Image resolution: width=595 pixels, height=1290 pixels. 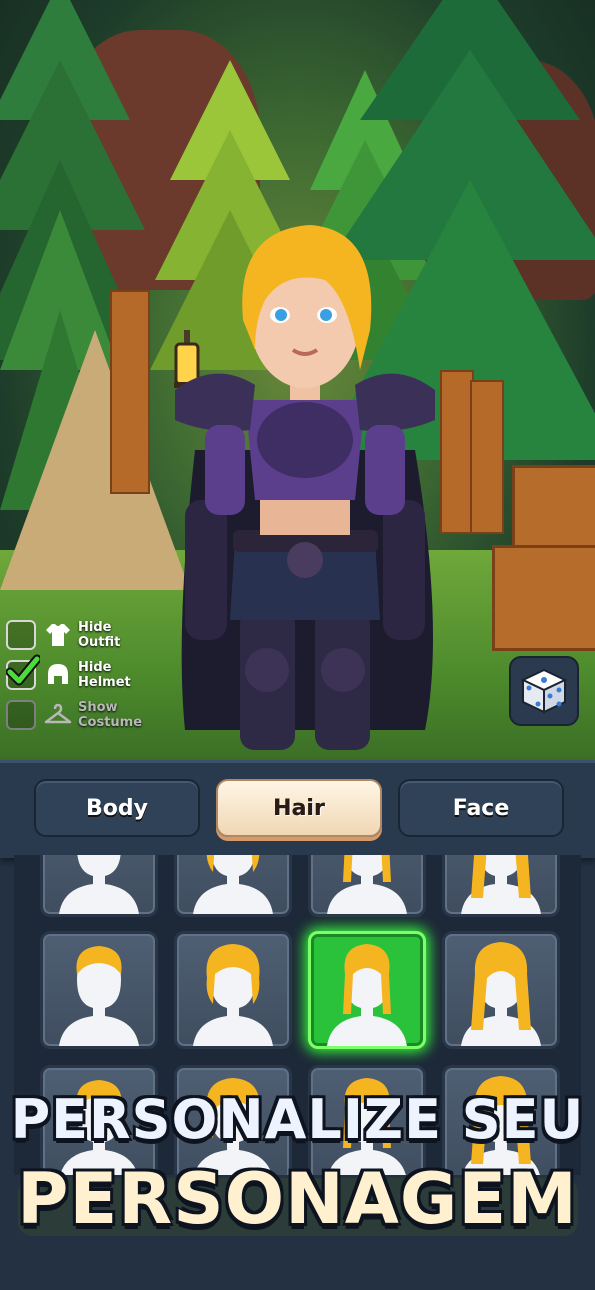 I want to click on toggle-show-costume: Show Costume, so click(x=81, y=715).